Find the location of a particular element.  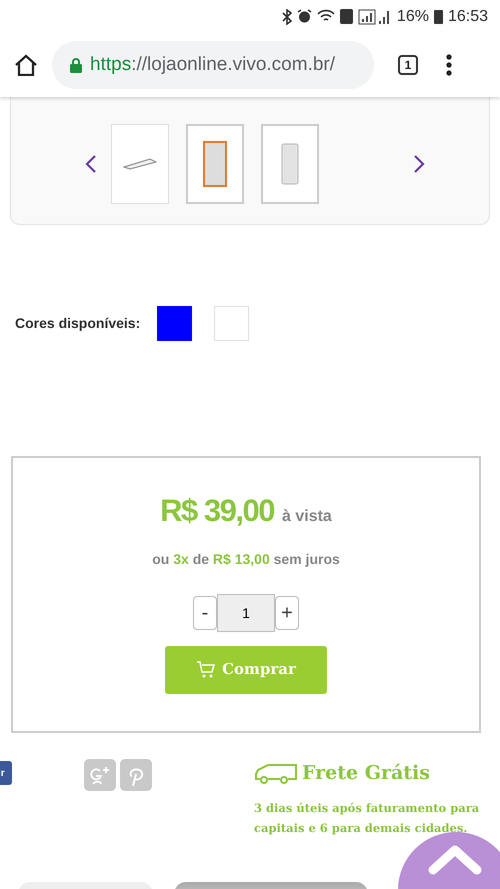

battery-icon is located at coordinates (438, 16).